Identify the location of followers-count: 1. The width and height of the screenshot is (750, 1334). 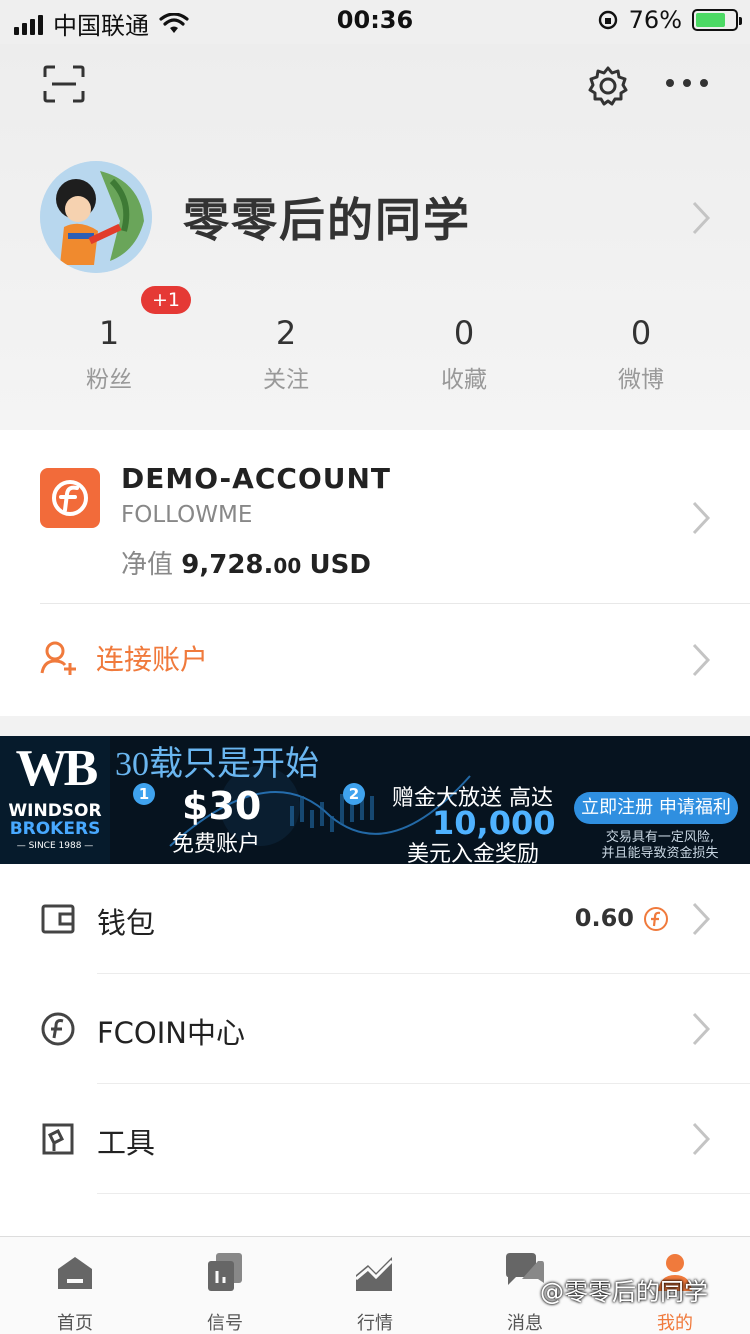
(109, 333).